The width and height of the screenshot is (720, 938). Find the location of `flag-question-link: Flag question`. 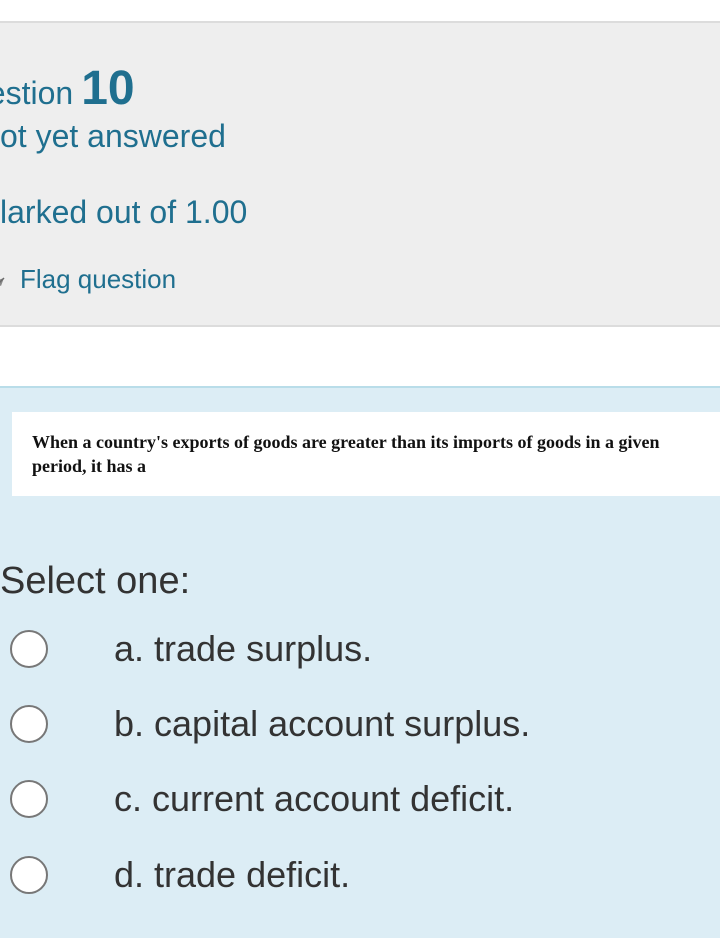

flag-question-link: Flag question is located at coordinates (88, 279).